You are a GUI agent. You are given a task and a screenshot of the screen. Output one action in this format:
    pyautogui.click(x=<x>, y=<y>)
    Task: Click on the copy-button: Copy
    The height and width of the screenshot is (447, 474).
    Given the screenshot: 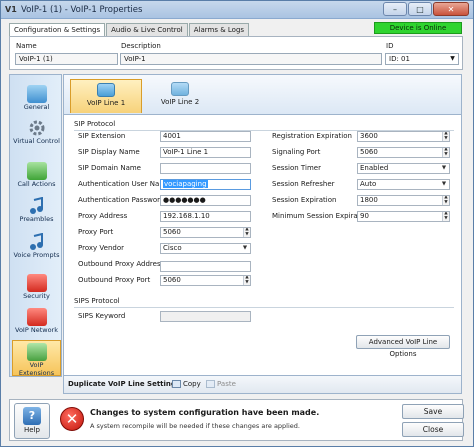 What is the action you would take?
    pyautogui.click(x=186, y=384)
    